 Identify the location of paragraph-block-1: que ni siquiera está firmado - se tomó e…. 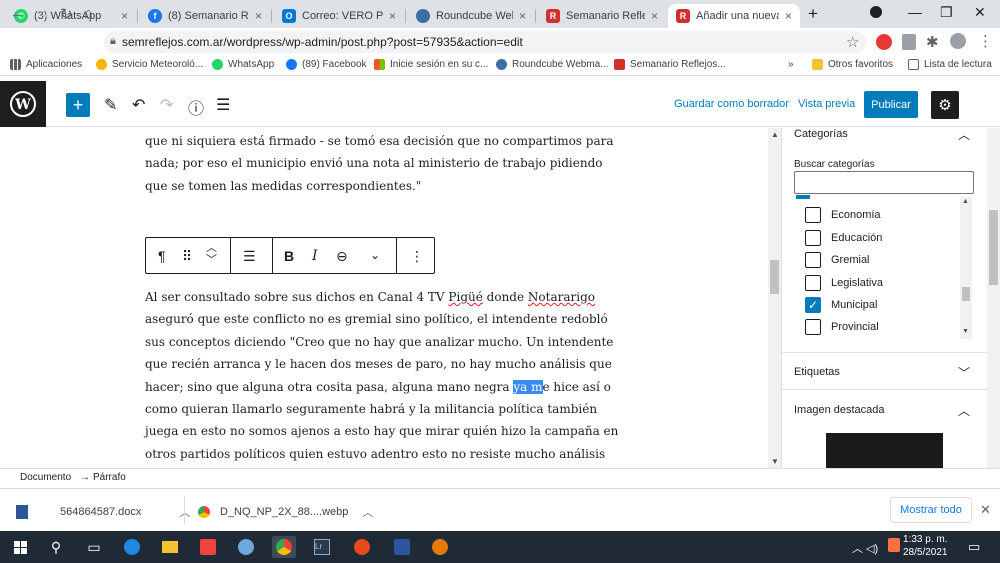
(385, 163).